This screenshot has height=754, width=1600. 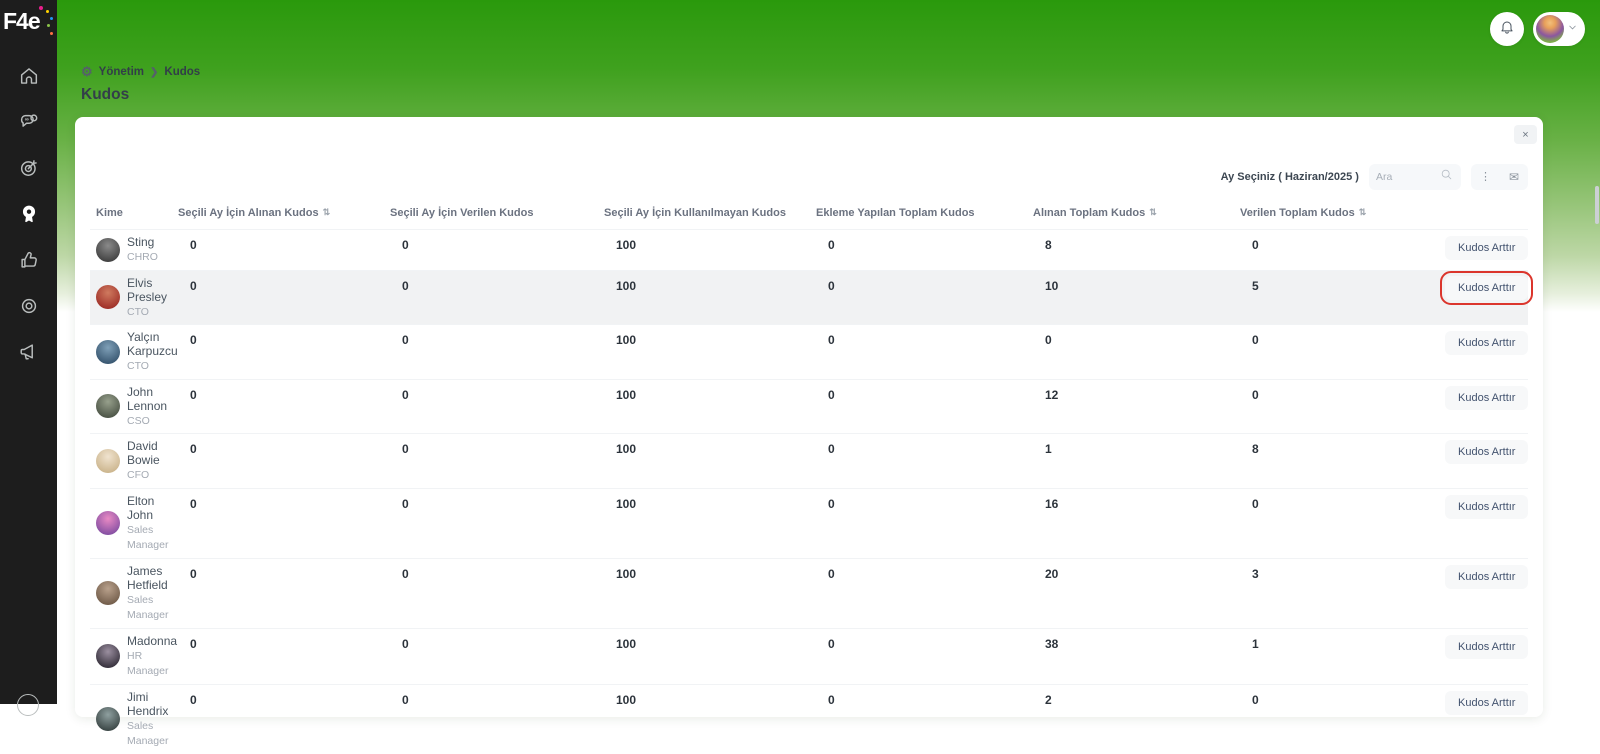 I want to click on column-header: Seçili Ay İçin Alınan Kudos ⇅, so click(x=284, y=213).